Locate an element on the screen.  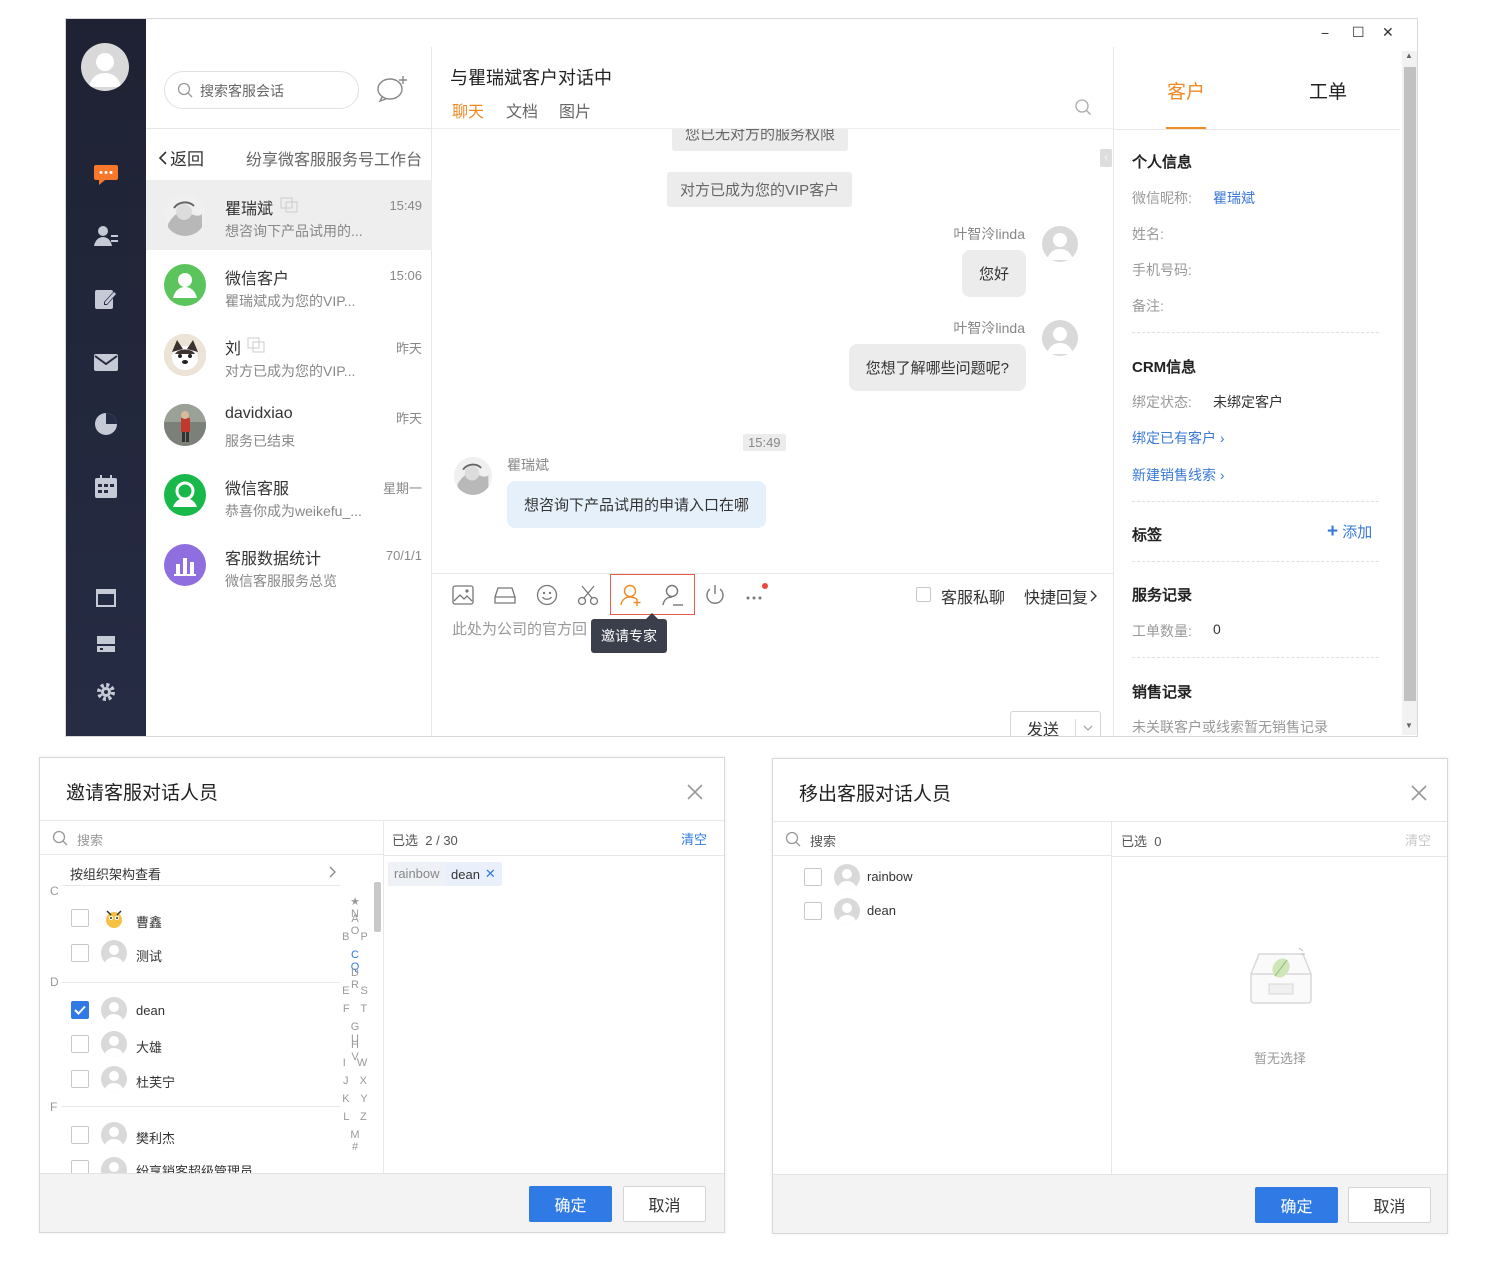
conversation-item: 瞿瑞斌 想咨询下产品试用的... 15:49 is located at coordinates (289, 215).